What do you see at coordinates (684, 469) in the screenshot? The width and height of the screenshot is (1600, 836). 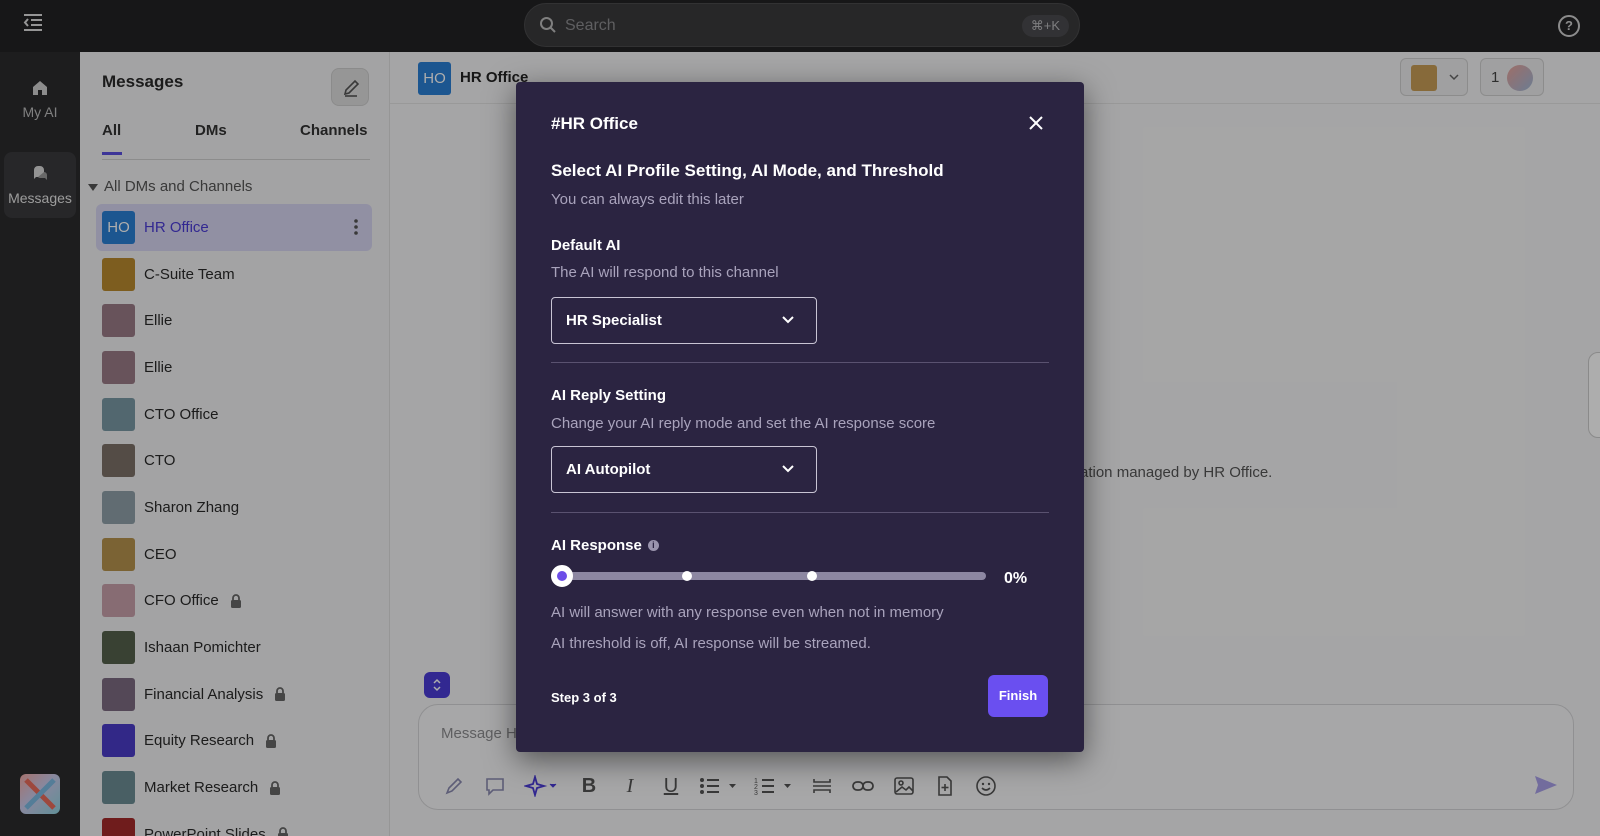 I see `reply-mode-select: AI Autopilot` at bounding box center [684, 469].